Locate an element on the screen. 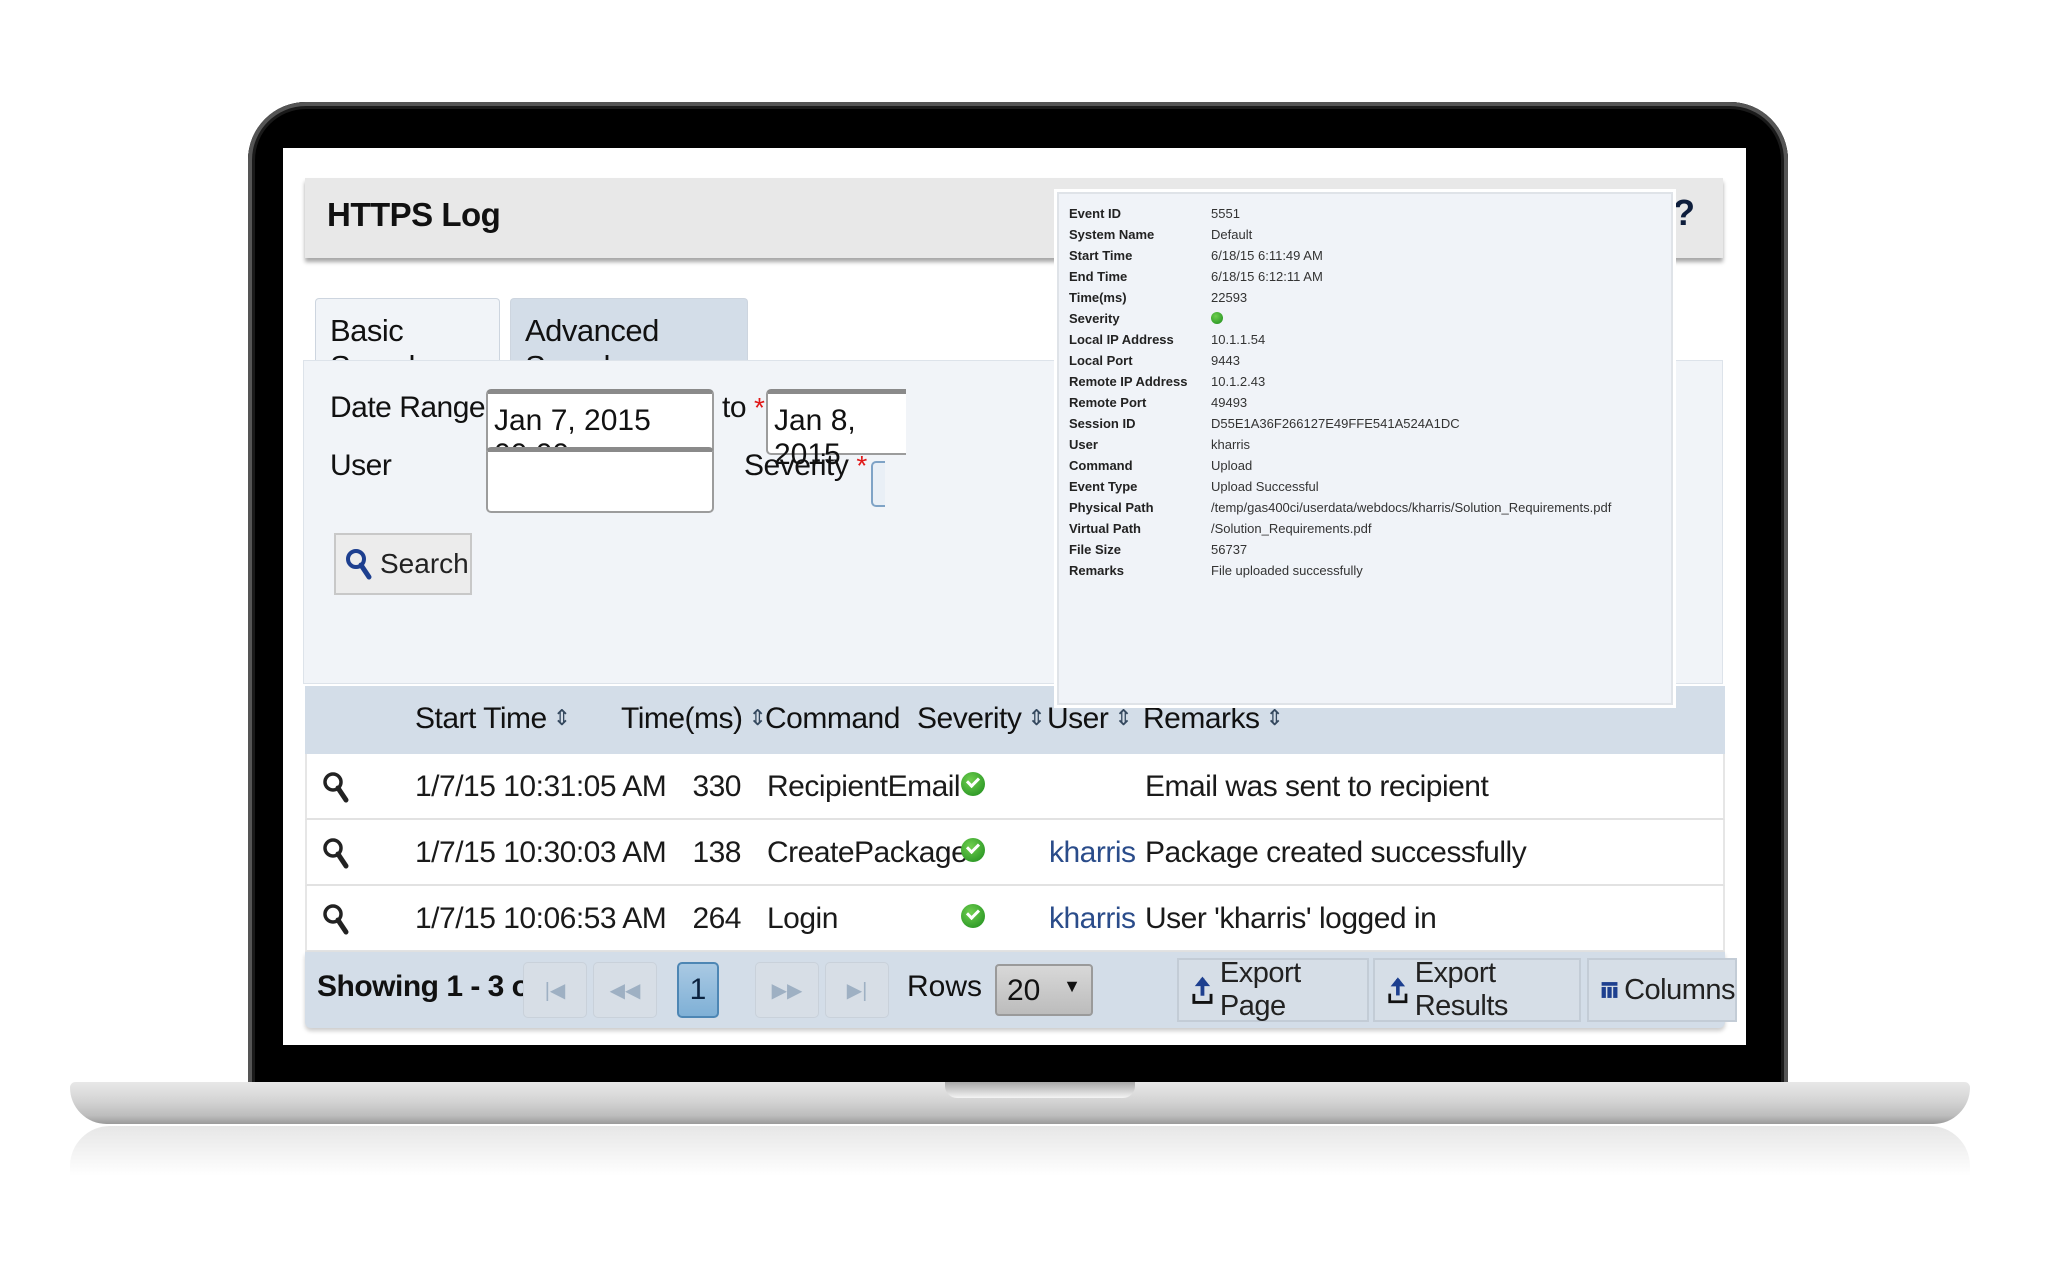  columns-button: Columns is located at coordinates (1662, 990).